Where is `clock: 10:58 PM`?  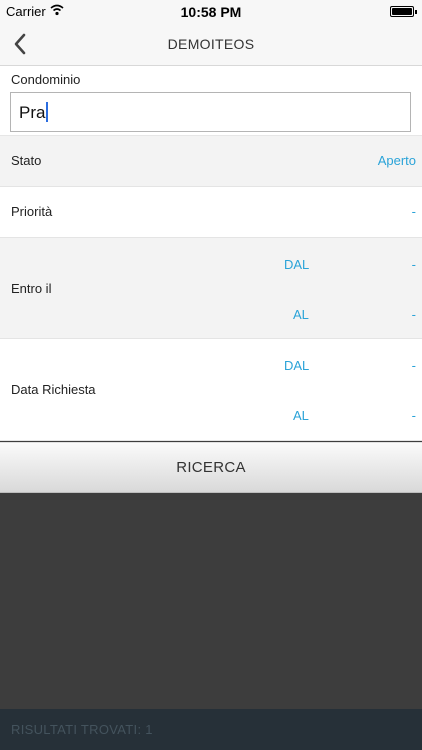 clock: 10:58 PM is located at coordinates (211, 12).